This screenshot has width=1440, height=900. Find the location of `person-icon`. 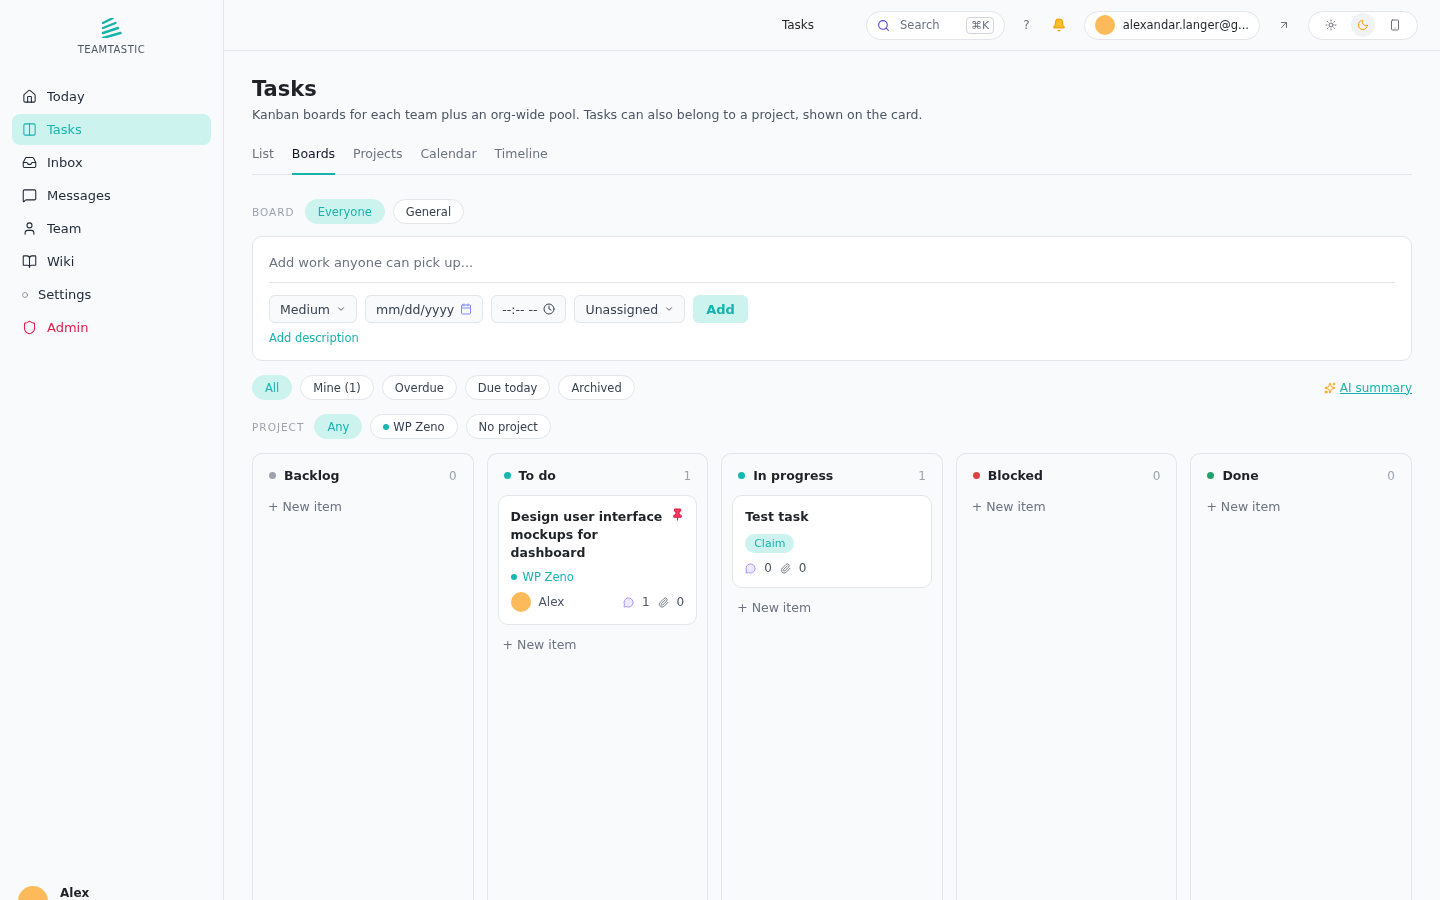

person-icon is located at coordinates (29, 228).